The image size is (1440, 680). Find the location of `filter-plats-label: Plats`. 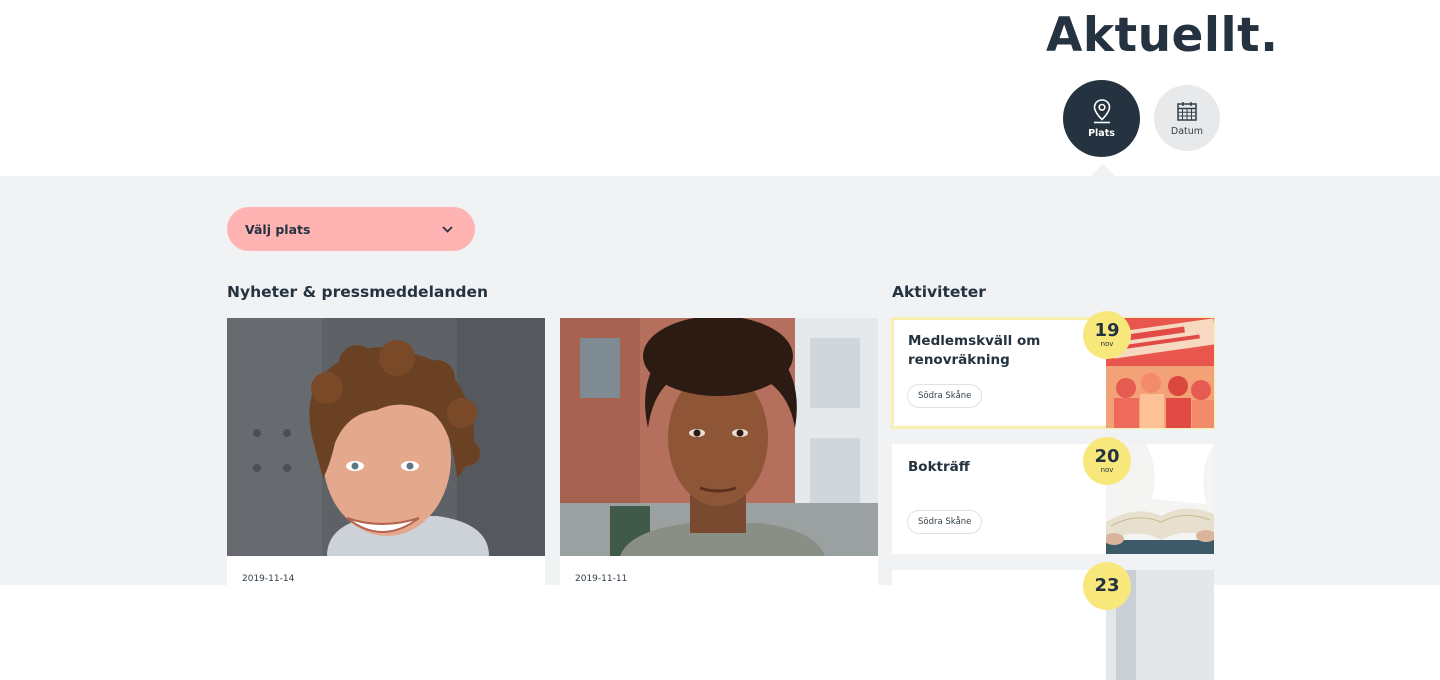

filter-plats-label: Plats is located at coordinates (1101, 133).